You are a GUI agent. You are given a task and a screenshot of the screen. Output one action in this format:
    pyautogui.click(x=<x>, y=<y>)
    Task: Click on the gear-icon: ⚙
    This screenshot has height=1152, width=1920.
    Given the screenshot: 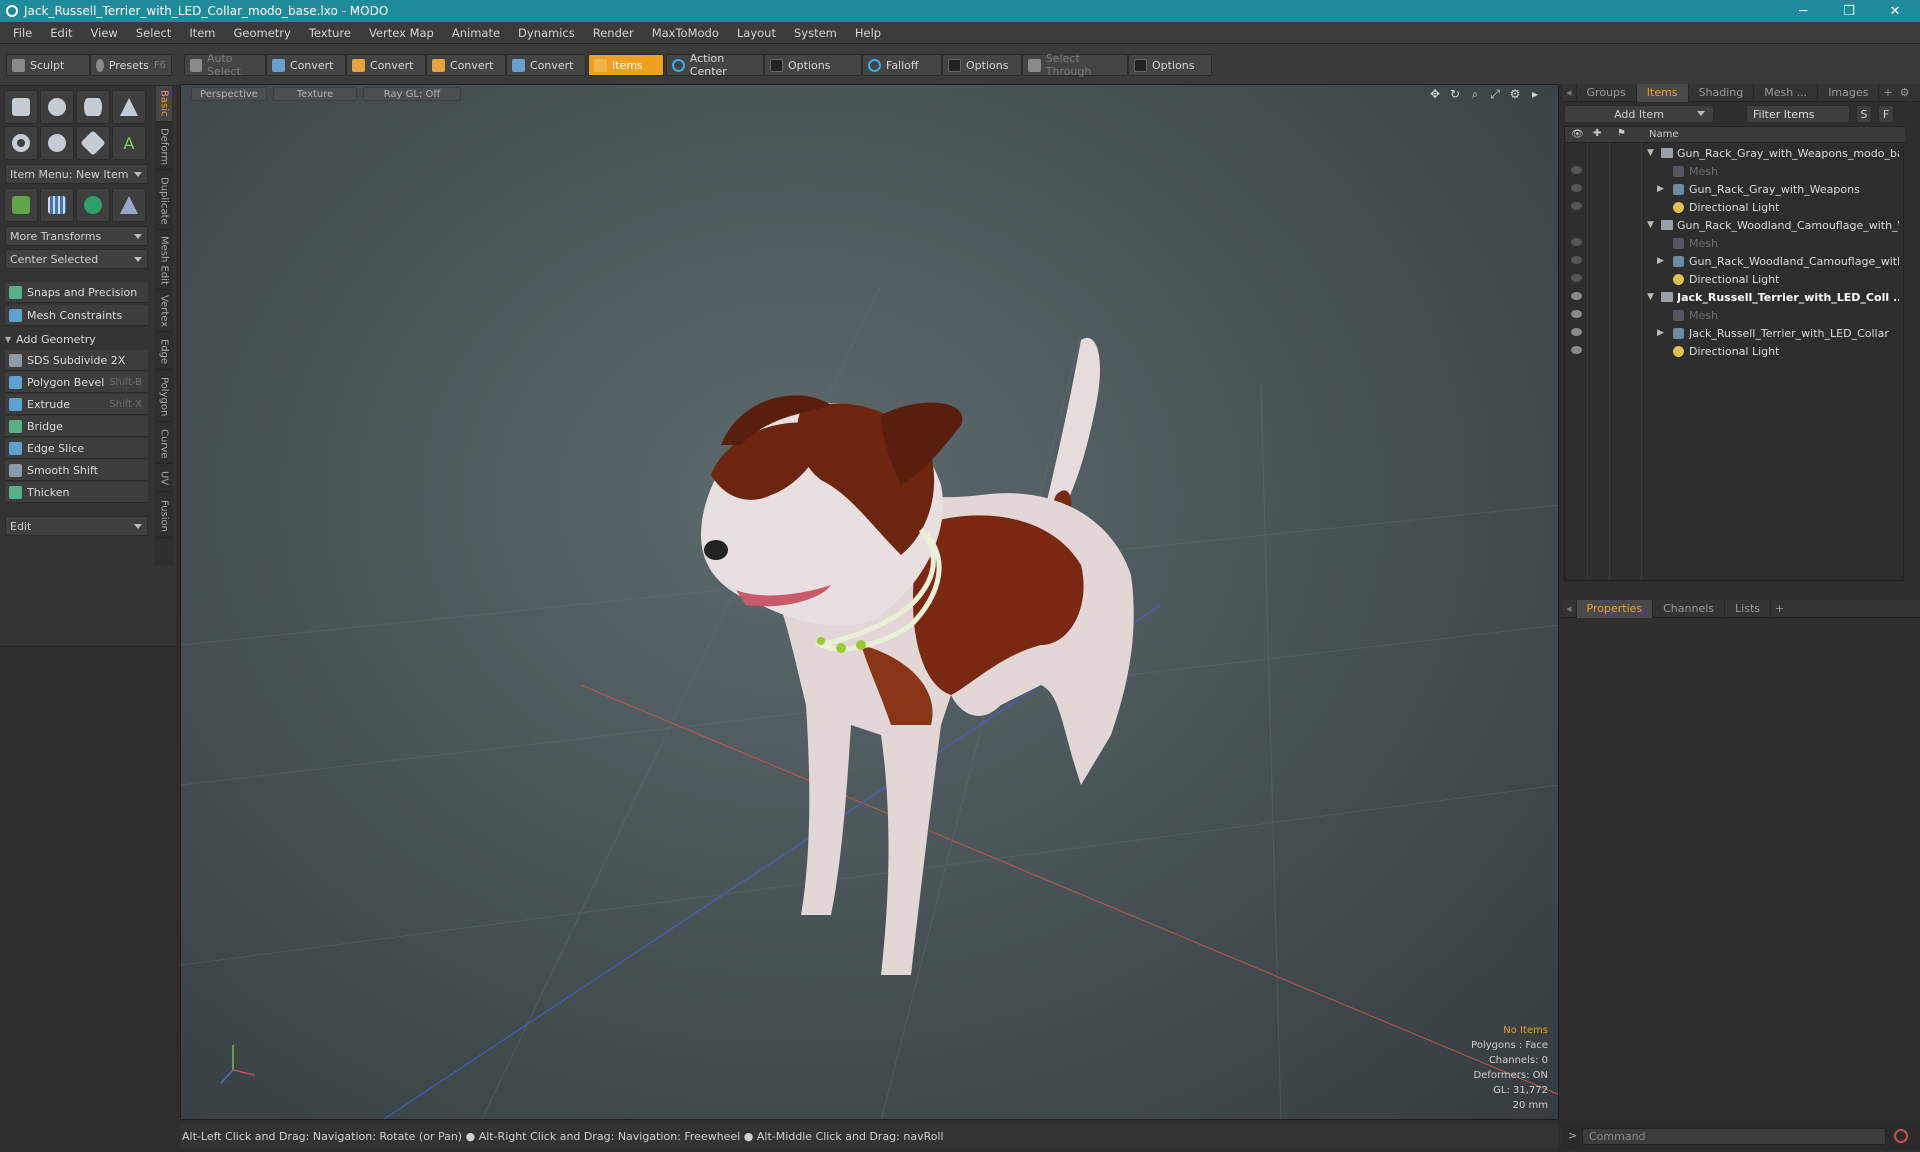 What is the action you would take?
    pyautogui.click(x=1515, y=94)
    